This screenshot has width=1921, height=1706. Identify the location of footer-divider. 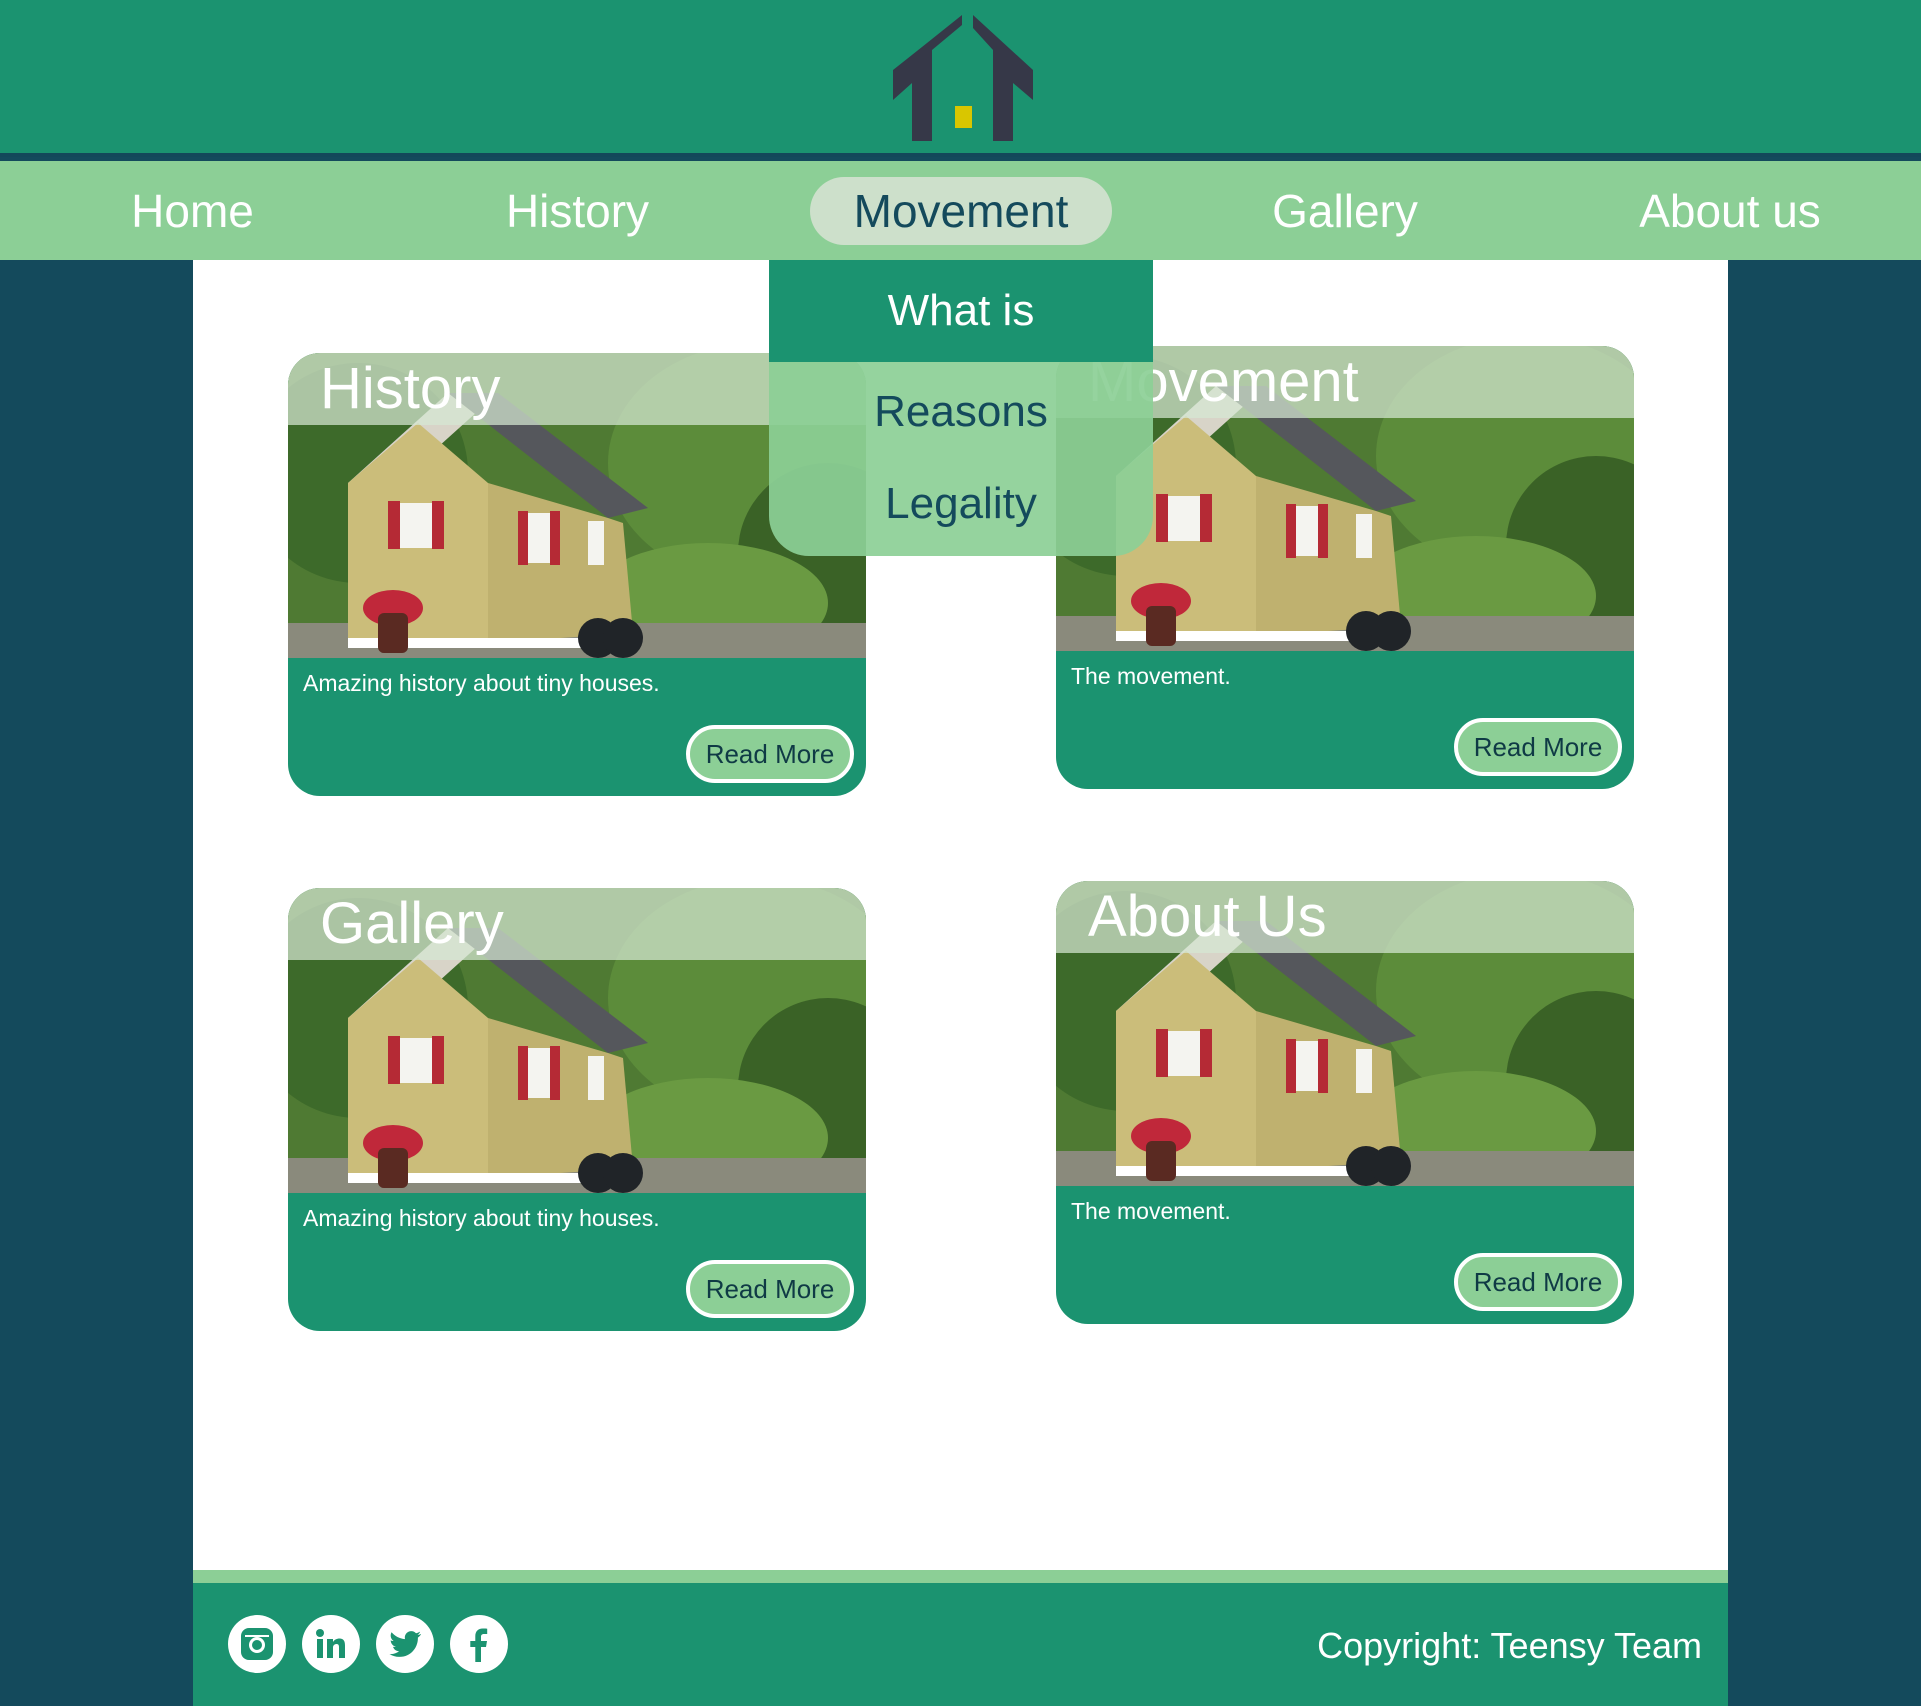
(960, 1576).